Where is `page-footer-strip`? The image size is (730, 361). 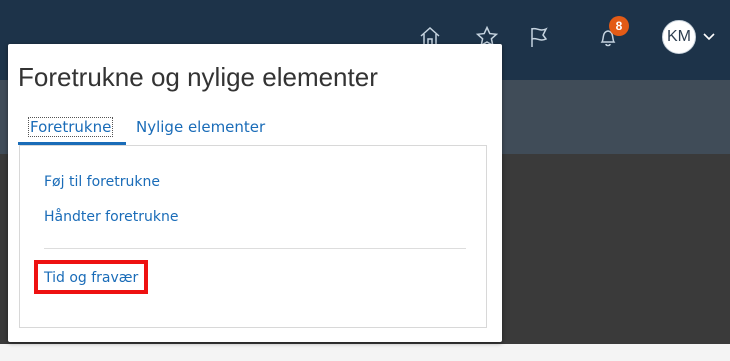
page-footer-strip is located at coordinates (365, 352).